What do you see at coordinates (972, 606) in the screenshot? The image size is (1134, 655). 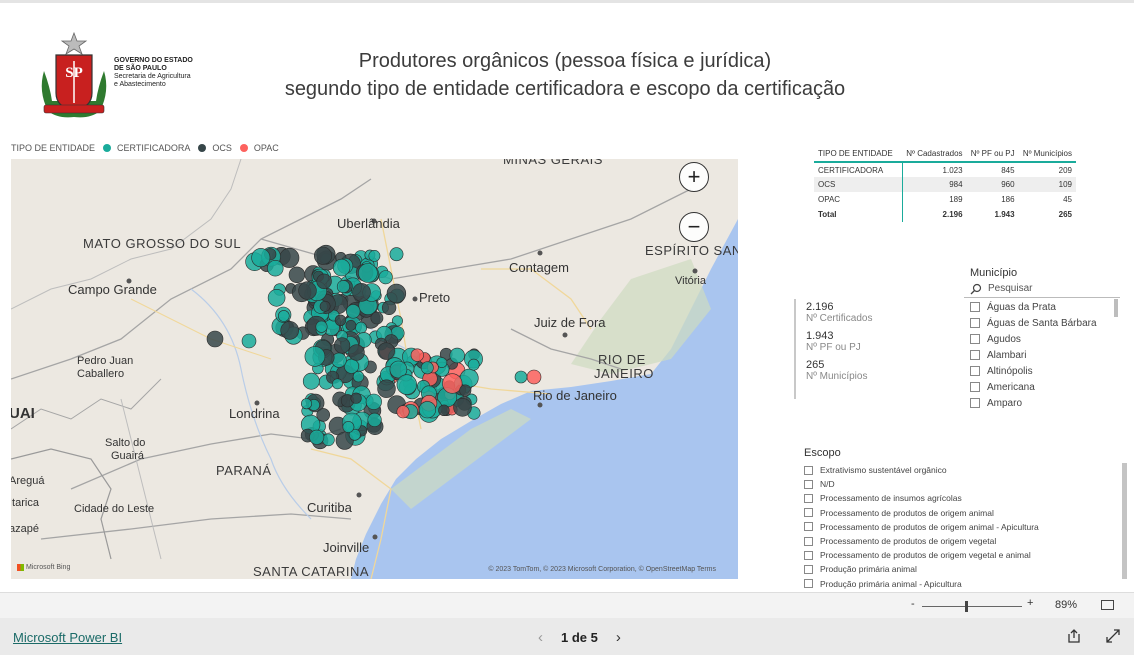 I see `zoom-slider-track` at bounding box center [972, 606].